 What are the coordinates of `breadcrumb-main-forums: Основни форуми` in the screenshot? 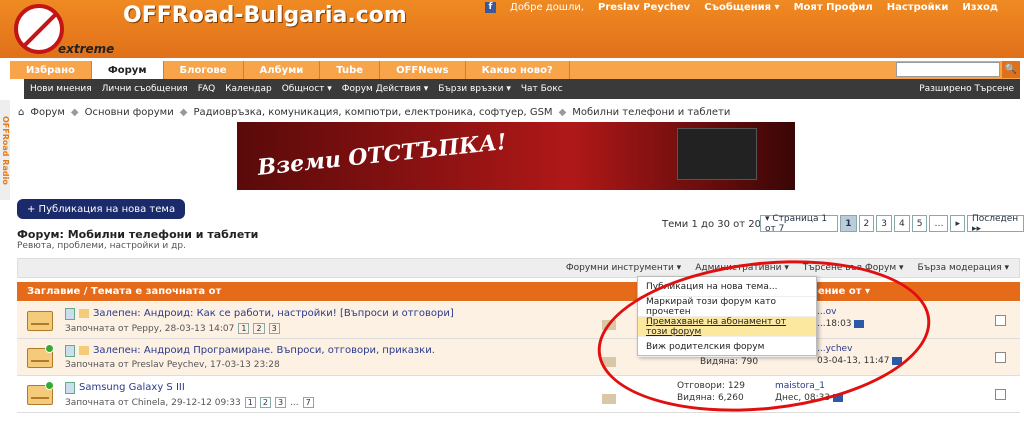 It's located at (129, 112).